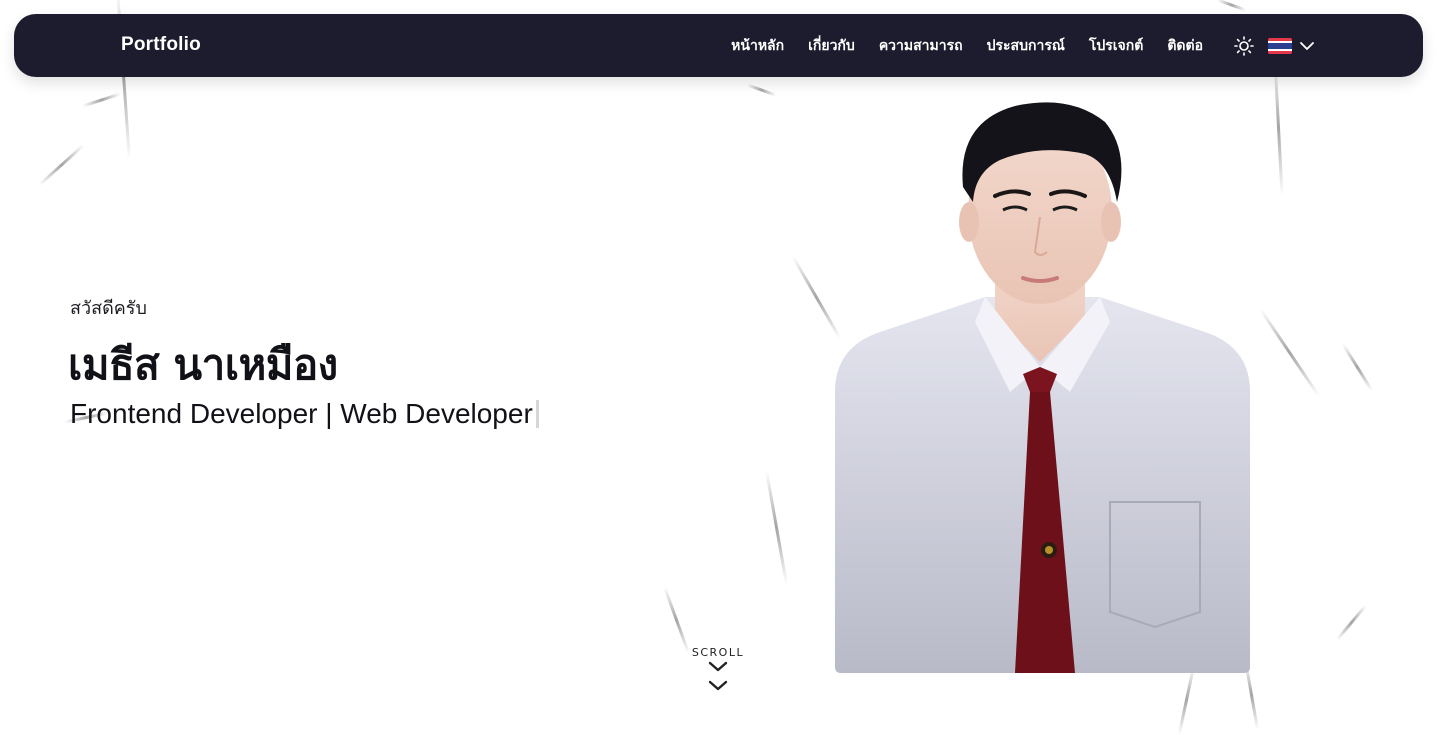  I want to click on sun-icon, so click(1244, 46).